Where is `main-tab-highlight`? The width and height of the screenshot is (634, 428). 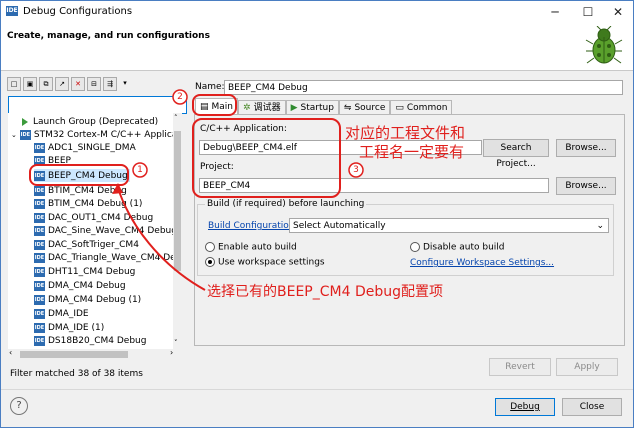 main-tab-highlight is located at coordinates (214, 105).